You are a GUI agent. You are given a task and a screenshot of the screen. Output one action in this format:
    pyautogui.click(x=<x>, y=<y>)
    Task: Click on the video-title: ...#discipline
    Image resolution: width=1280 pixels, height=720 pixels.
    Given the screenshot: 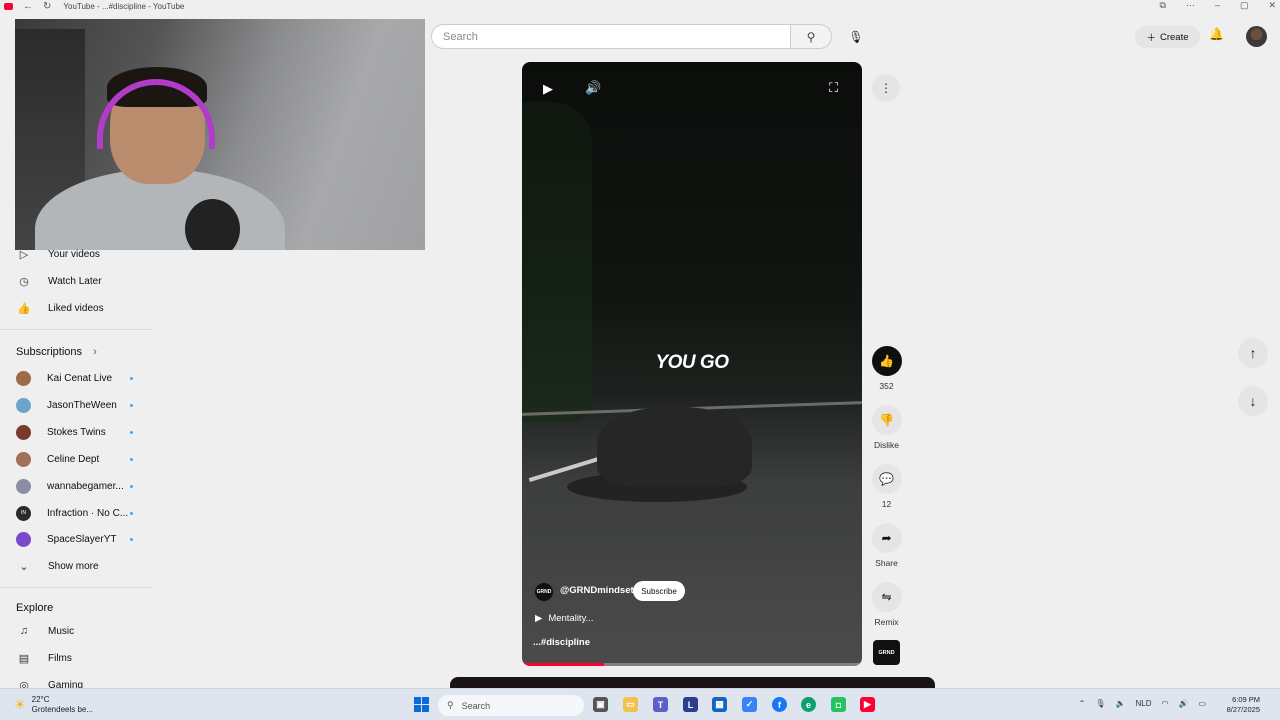 What is the action you would take?
    pyautogui.click(x=561, y=642)
    